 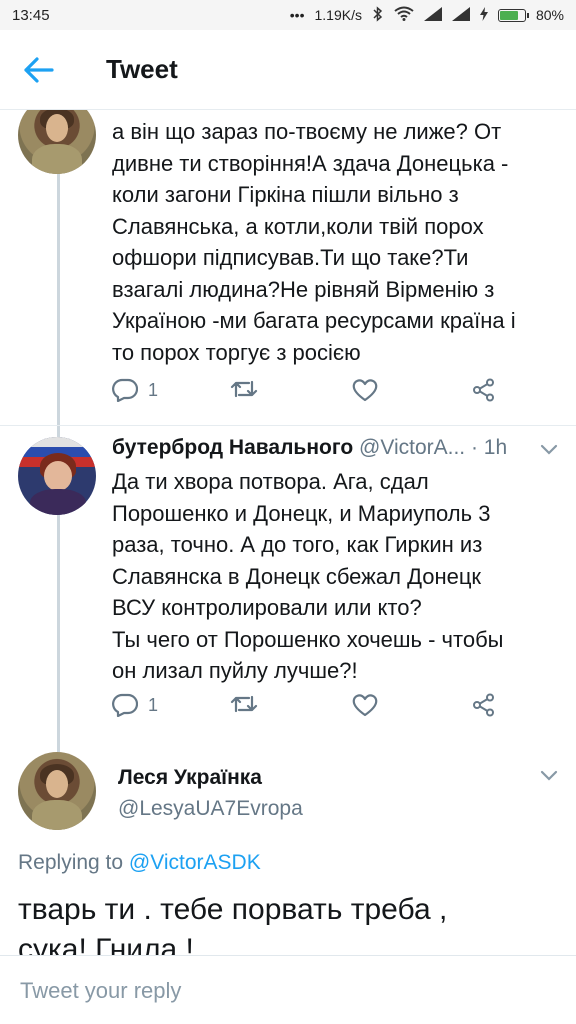 I want to click on tweet-time: · 1h, so click(x=489, y=447).